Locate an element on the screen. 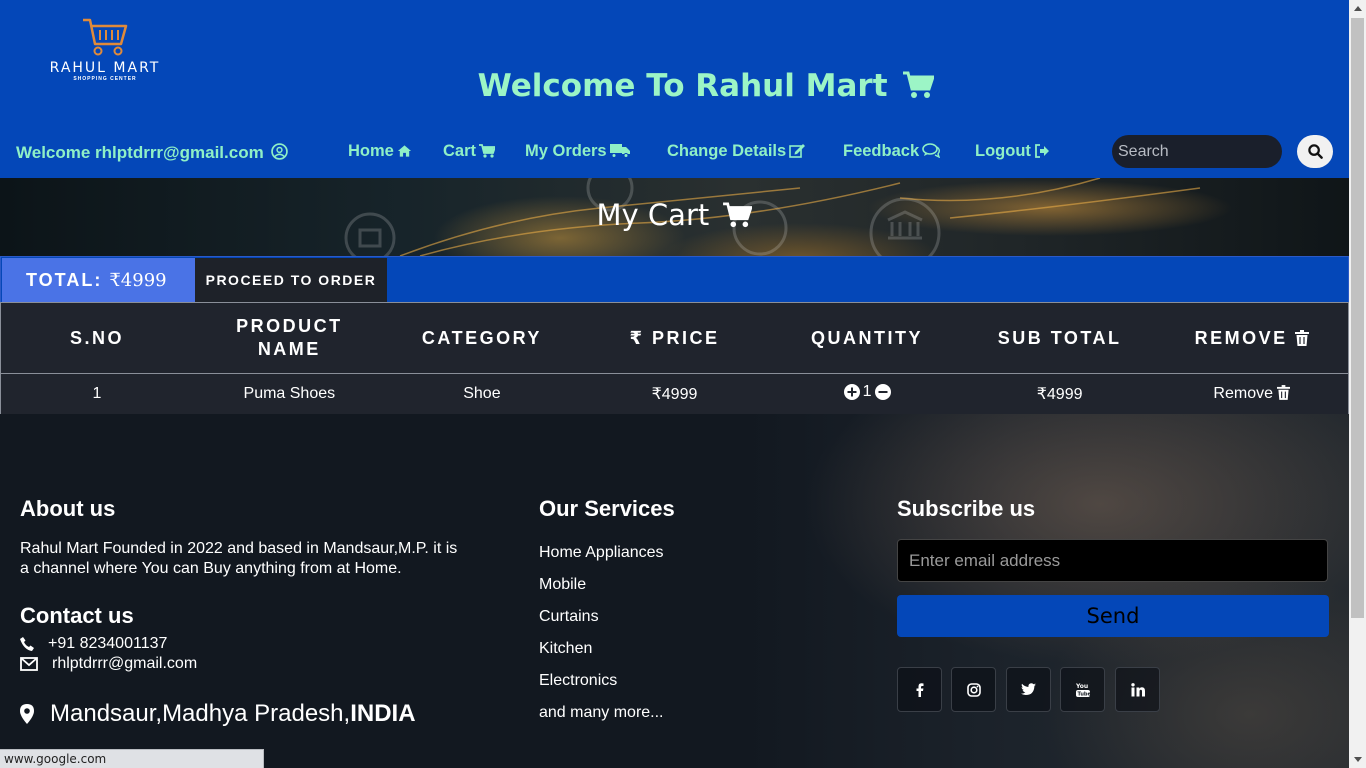 This screenshot has height=768, width=1366. nav-change-details-label: Change Details is located at coordinates (727, 151).